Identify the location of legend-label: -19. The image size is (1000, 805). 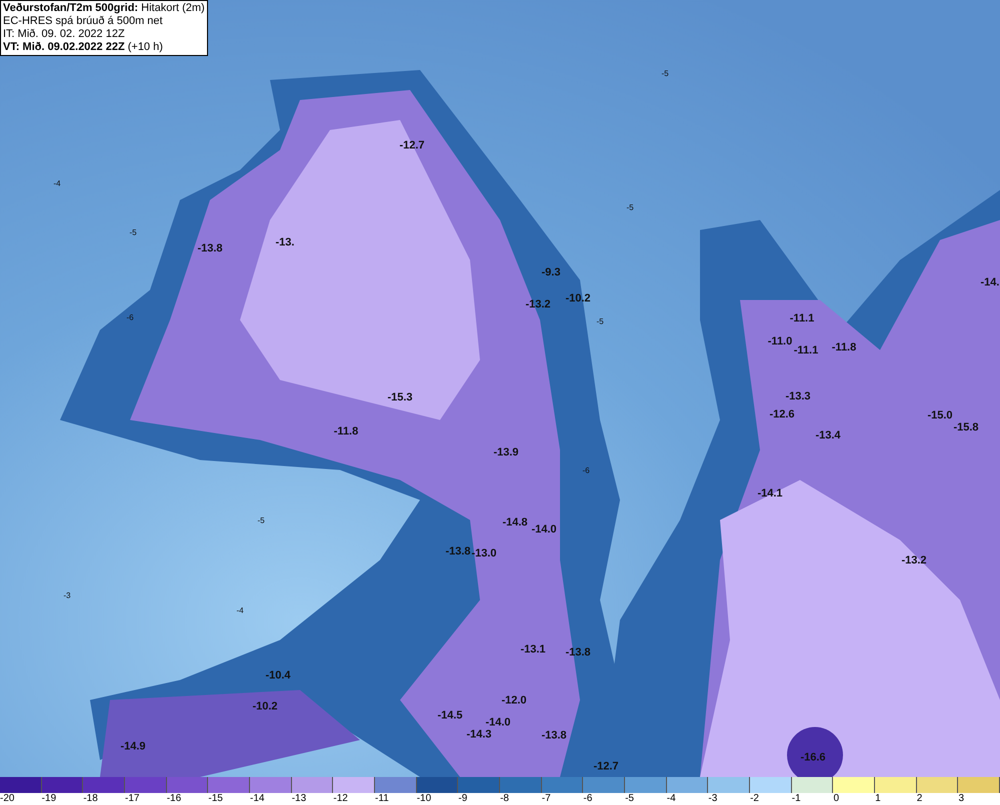
(49, 799).